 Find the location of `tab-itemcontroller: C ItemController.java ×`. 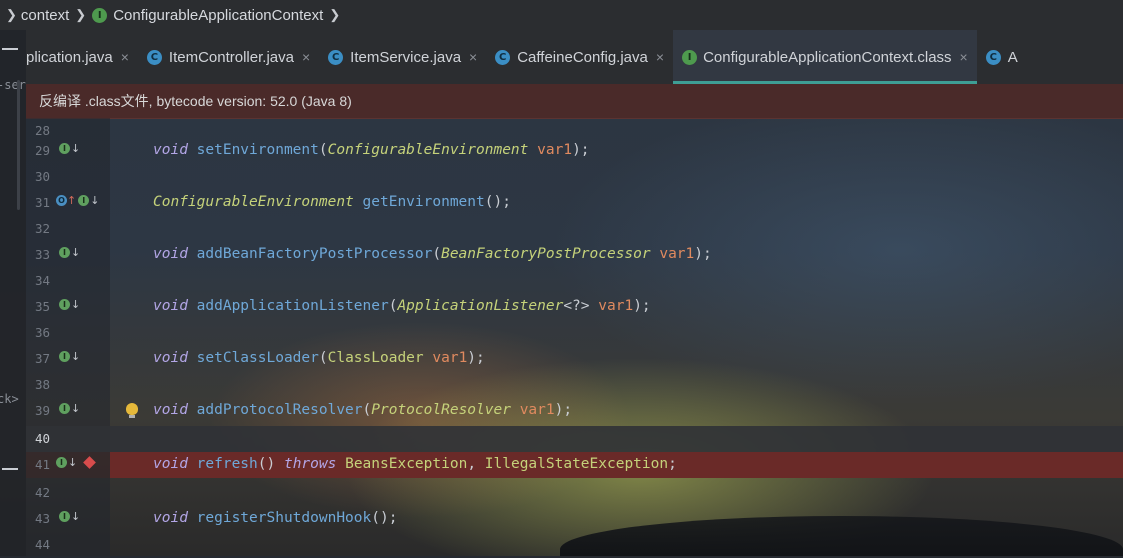

tab-itemcontroller: C ItemController.java × is located at coordinates (228, 57).